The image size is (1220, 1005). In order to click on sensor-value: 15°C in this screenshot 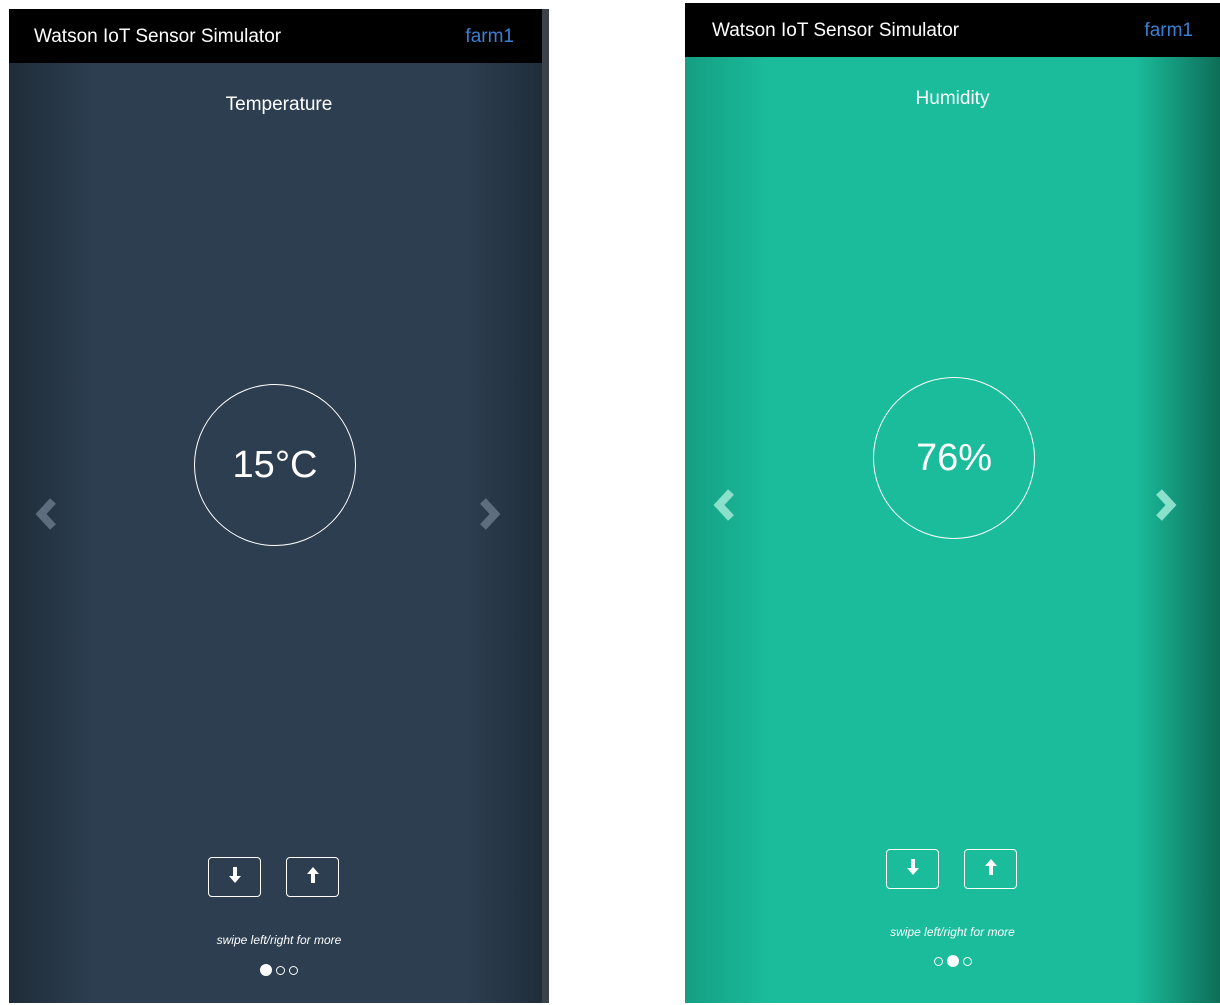, I will do `click(275, 464)`.